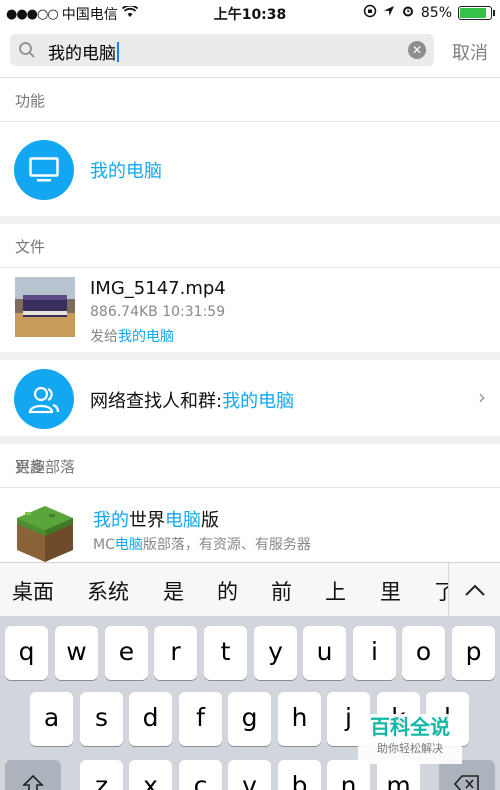 The width and height of the screenshot is (500, 790). Describe the element at coordinates (83, 51) in the screenshot. I see `search-query: 我的电脑` at that location.